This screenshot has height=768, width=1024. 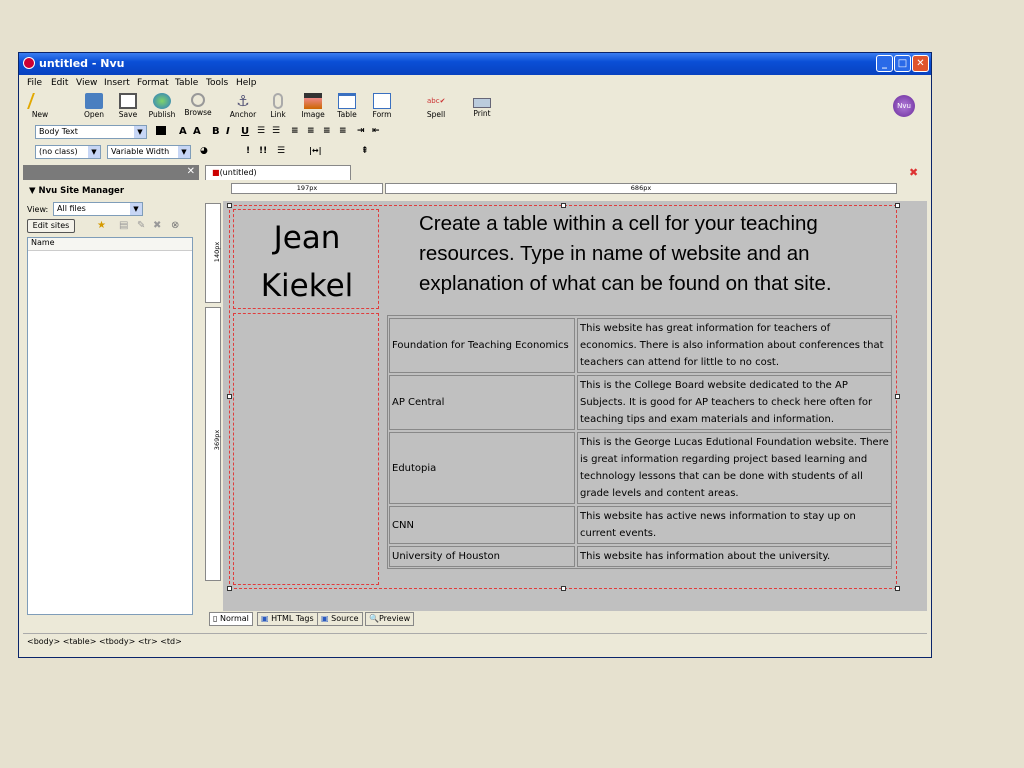 What do you see at coordinates (475, 64) in the screenshot?
I see `title-bar: untitled - Nvu _ □ ✕` at bounding box center [475, 64].